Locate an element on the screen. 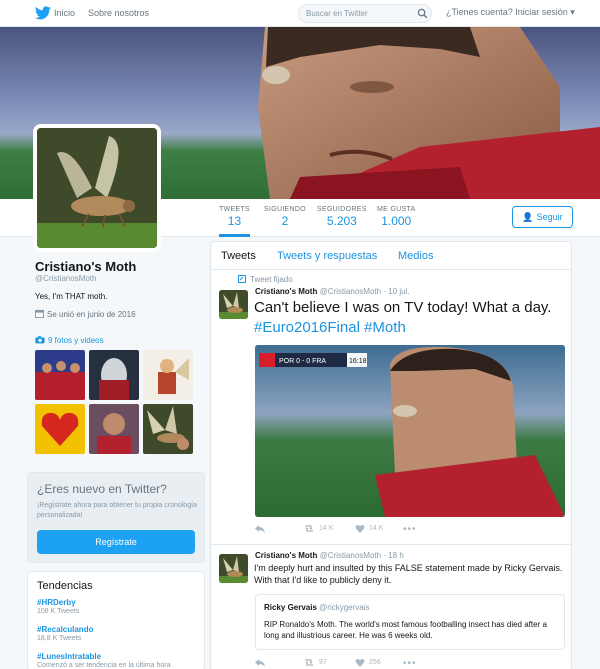 Image resolution: width=600 pixels, height=669 pixels. tweet-divider is located at coordinates (391, 544).